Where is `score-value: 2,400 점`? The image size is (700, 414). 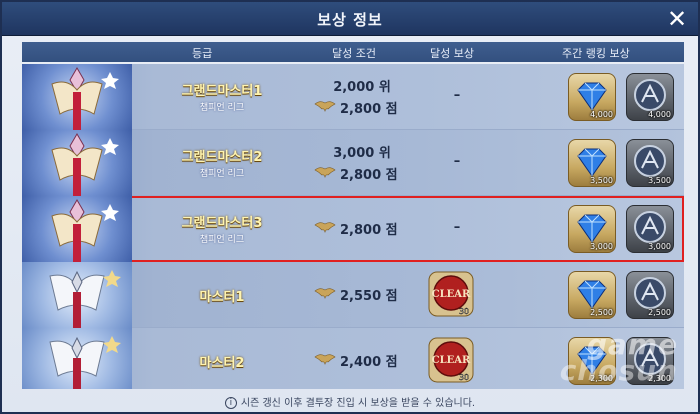
score-value: 2,400 점 is located at coordinates (369, 362).